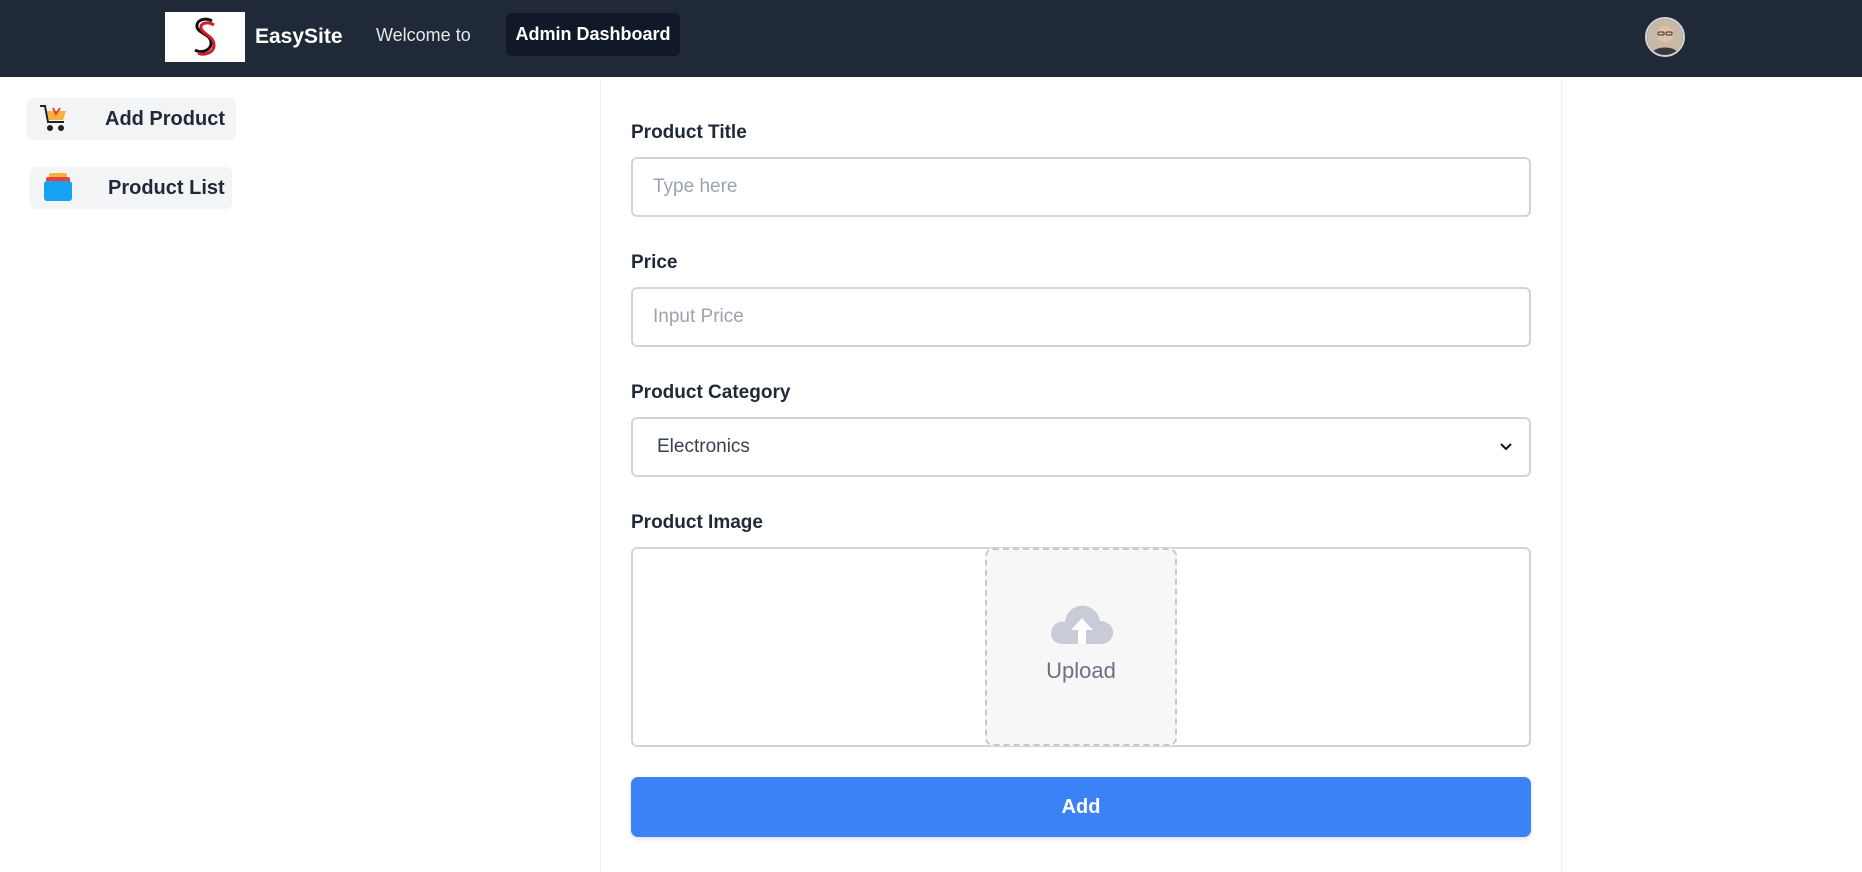  What do you see at coordinates (1665, 37) in the screenshot?
I see `user-avatar` at bounding box center [1665, 37].